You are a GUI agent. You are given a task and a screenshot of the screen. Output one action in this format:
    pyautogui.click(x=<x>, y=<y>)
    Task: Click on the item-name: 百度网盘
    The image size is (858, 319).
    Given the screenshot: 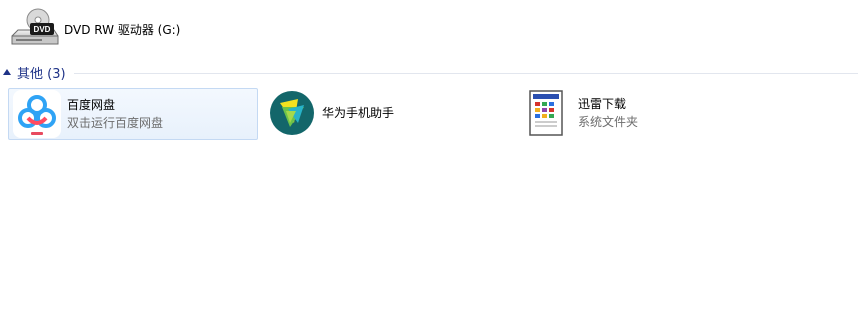 What is the action you would take?
    pyautogui.click(x=91, y=105)
    